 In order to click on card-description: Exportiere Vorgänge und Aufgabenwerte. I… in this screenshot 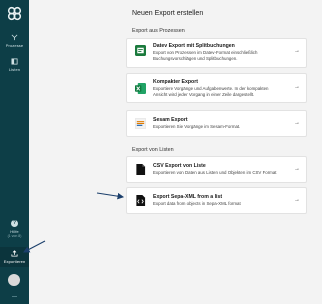, I will do `click(211, 91)`.